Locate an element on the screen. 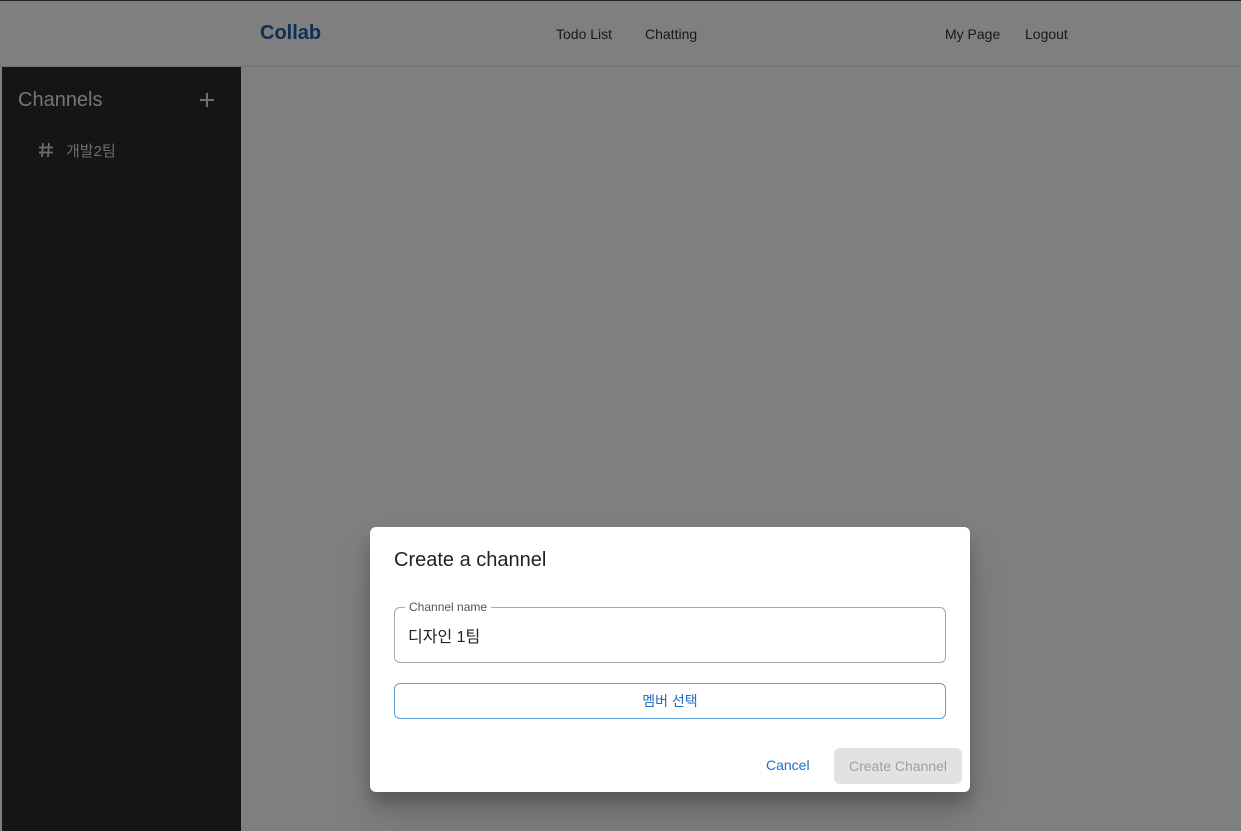 This screenshot has height=831, width=1241. cancel-button: Cancel is located at coordinates (788, 765).